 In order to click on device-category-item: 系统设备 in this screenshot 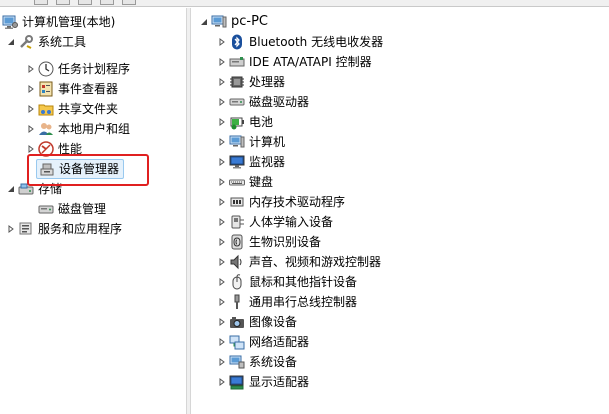, I will do `click(257, 362)`.